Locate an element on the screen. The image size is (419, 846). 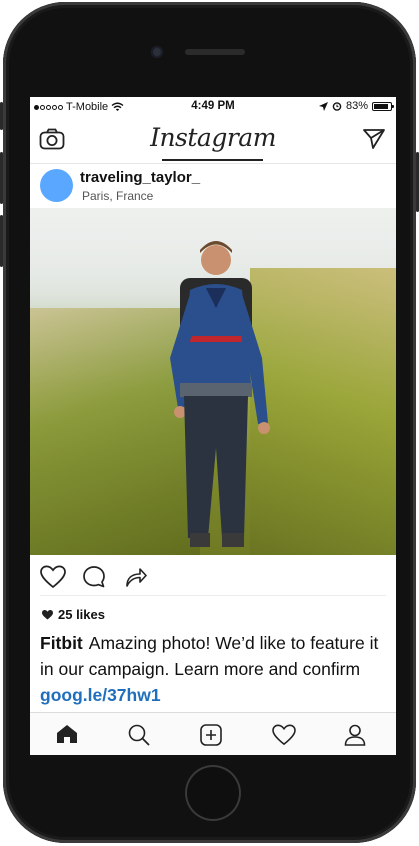
top-nav-bar: Instagram is located at coordinates (213, 140).